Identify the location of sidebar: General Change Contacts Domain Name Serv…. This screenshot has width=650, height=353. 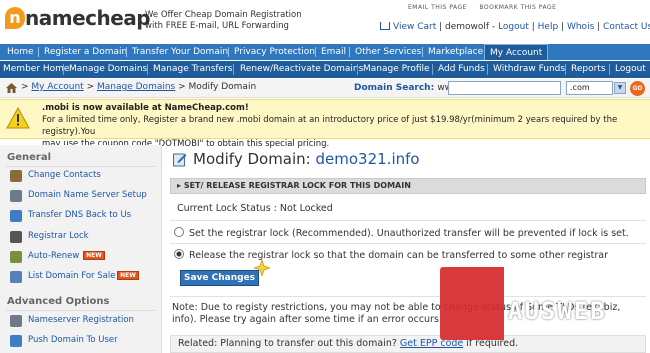
(81, 249).